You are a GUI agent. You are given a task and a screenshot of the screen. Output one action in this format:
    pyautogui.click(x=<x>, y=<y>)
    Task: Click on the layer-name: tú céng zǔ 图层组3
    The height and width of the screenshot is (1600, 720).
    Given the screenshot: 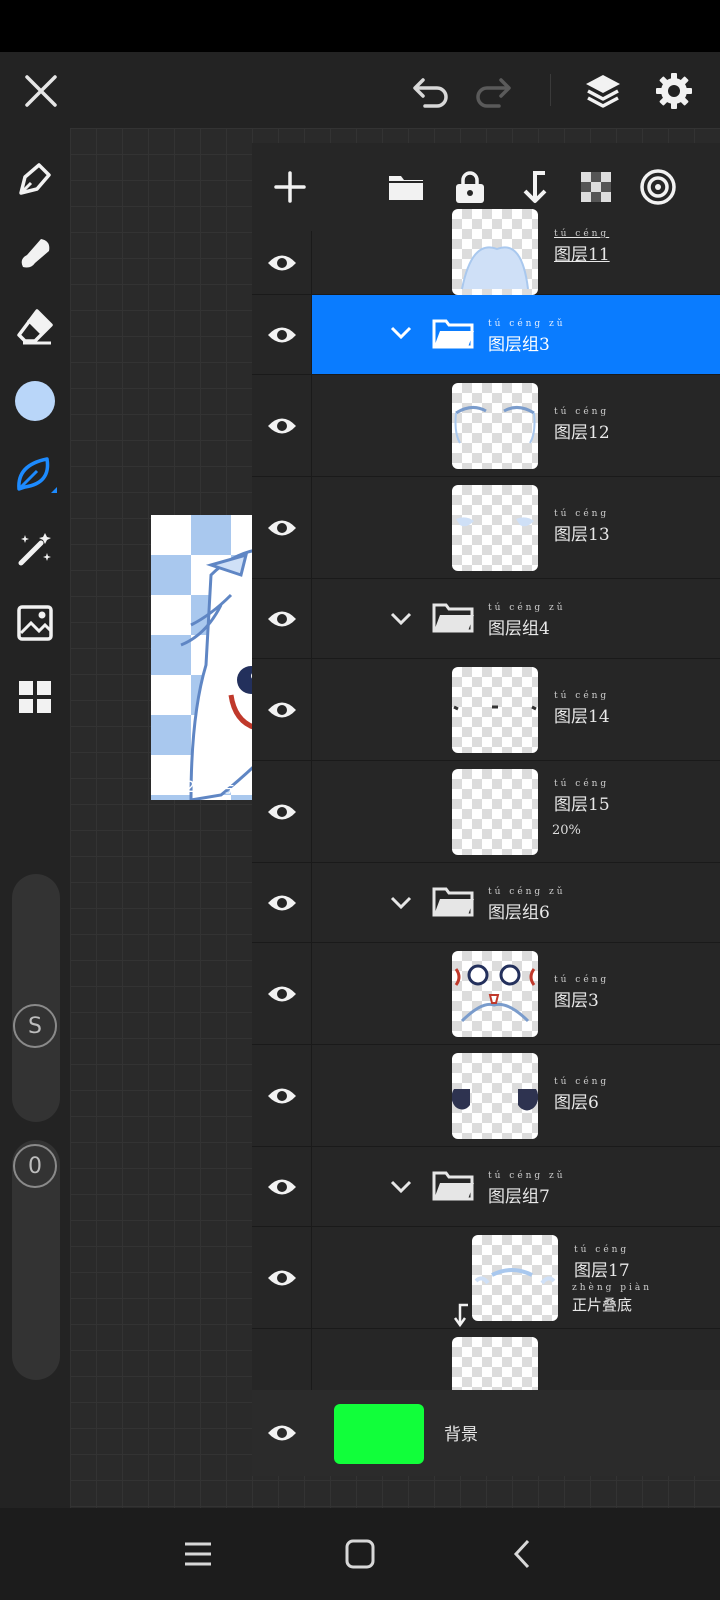 What is the action you would take?
    pyautogui.click(x=527, y=337)
    